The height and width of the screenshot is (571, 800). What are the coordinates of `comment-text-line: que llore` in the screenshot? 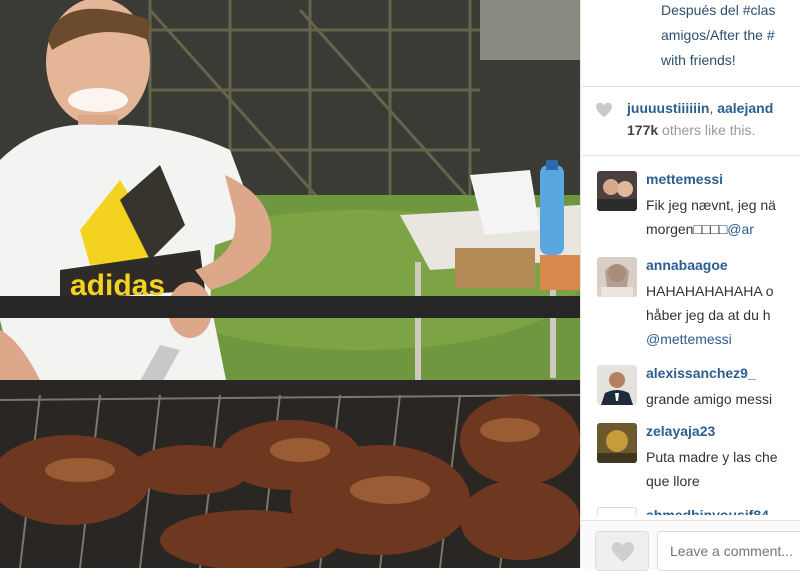 It's located at (673, 481).